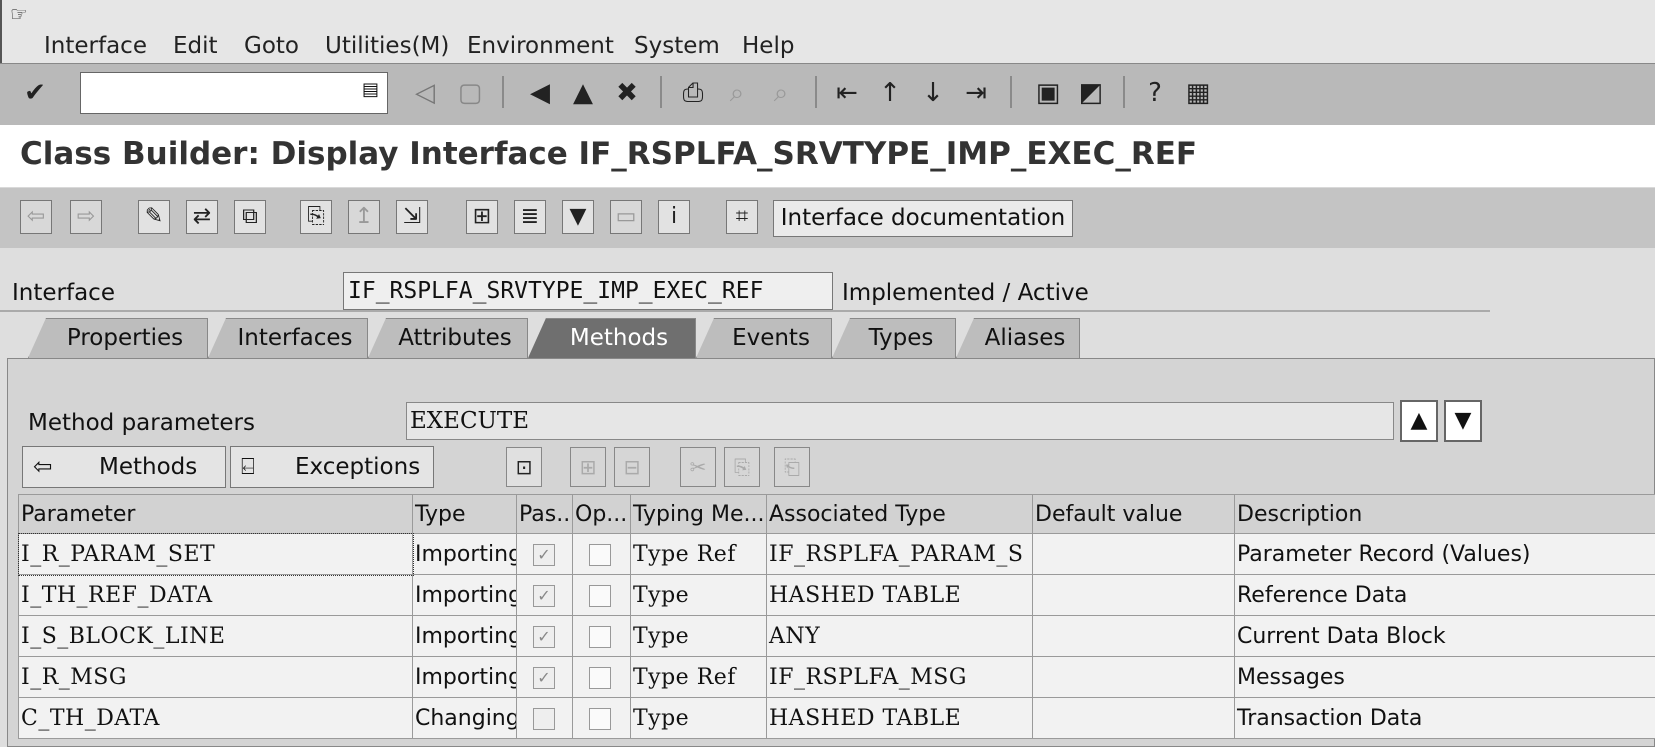 The height and width of the screenshot is (747, 1655). What do you see at coordinates (470, 93) in the screenshot?
I see `save-icon: ▢` at bounding box center [470, 93].